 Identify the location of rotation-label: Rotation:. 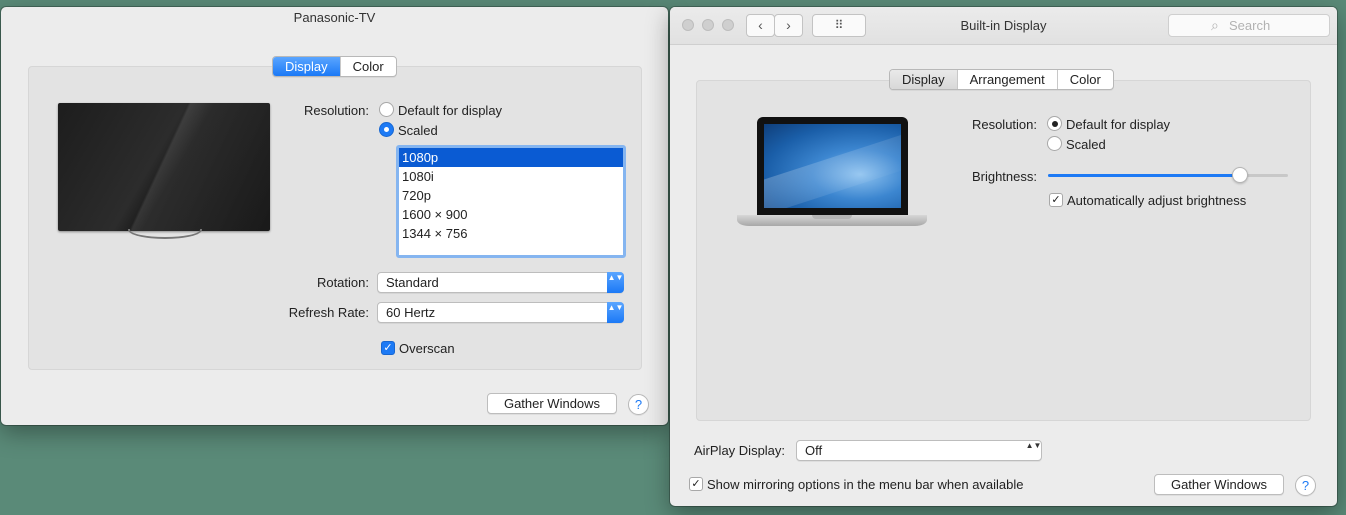
(342, 282).